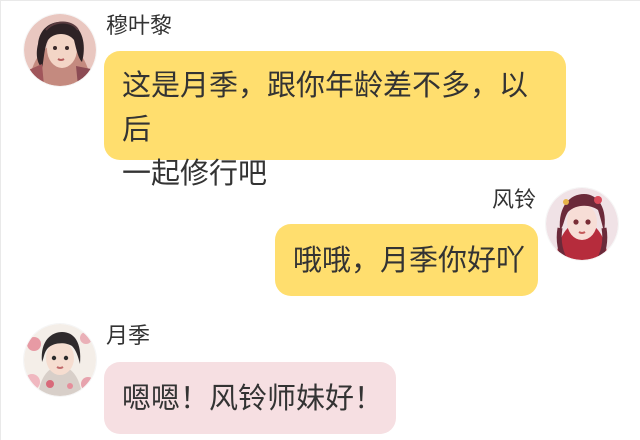 The image size is (640, 440). Describe the element at coordinates (139, 26) in the screenshot. I see `sender-name: 穆叶黎` at that location.